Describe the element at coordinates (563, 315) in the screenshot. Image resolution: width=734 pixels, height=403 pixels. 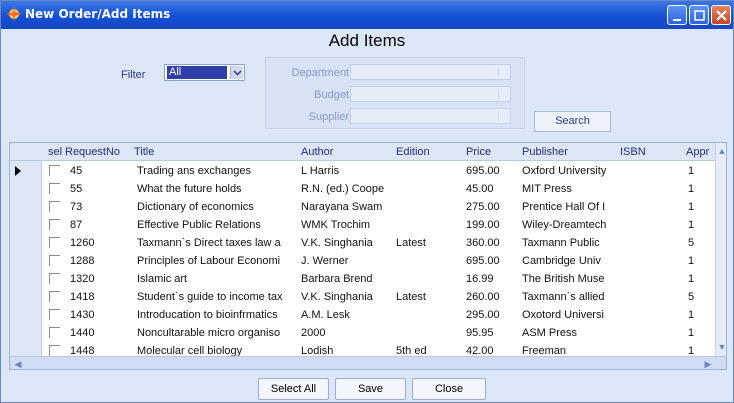
I see `cell-publisher: Oxotord Universi` at that location.